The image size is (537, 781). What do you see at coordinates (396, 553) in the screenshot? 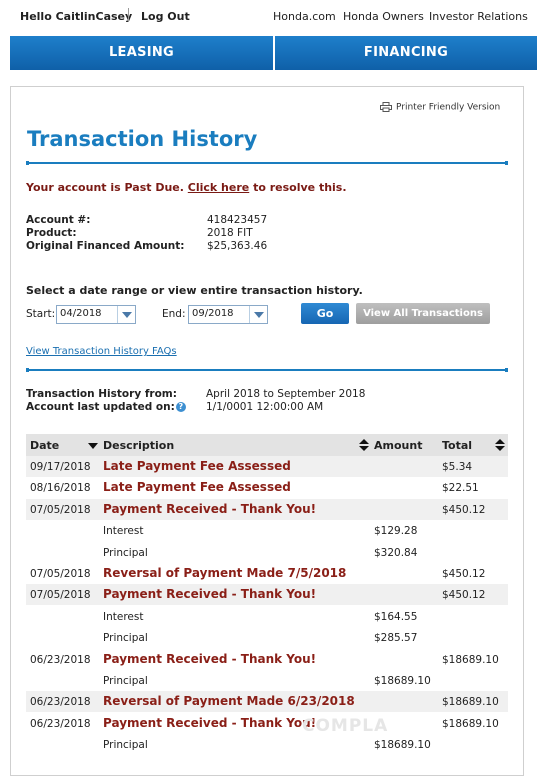
I see `row-amount: $320.84` at bounding box center [396, 553].